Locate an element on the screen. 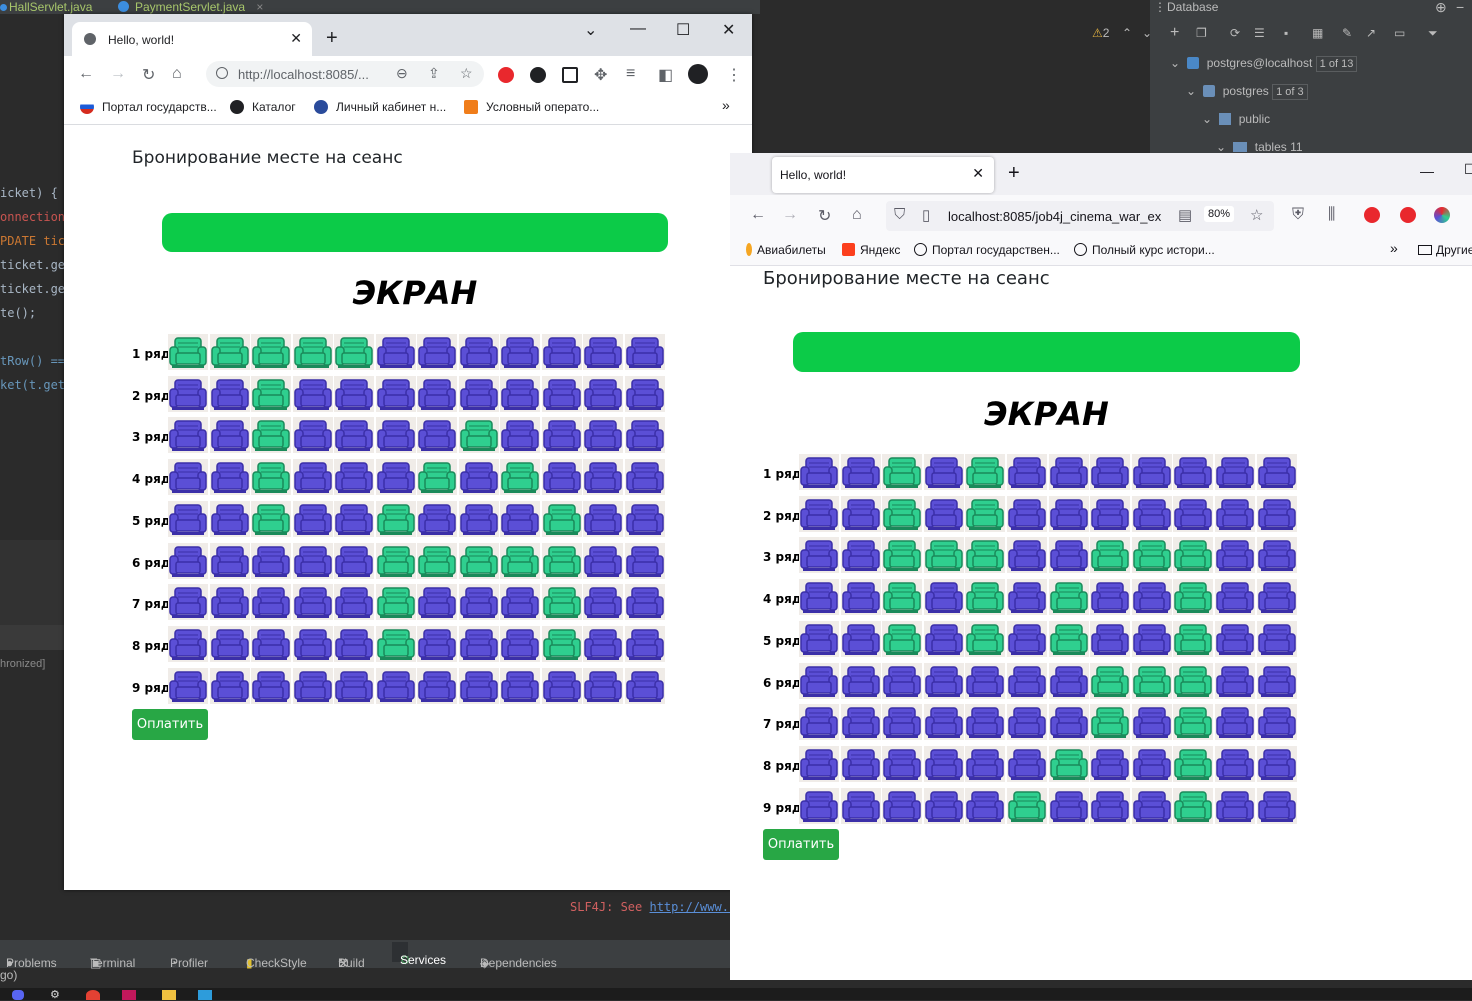 Image resolution: width=1472 pixels, height=1001 pixels. reader-view-icon: ▤ is located at coordinates (1185, 215).